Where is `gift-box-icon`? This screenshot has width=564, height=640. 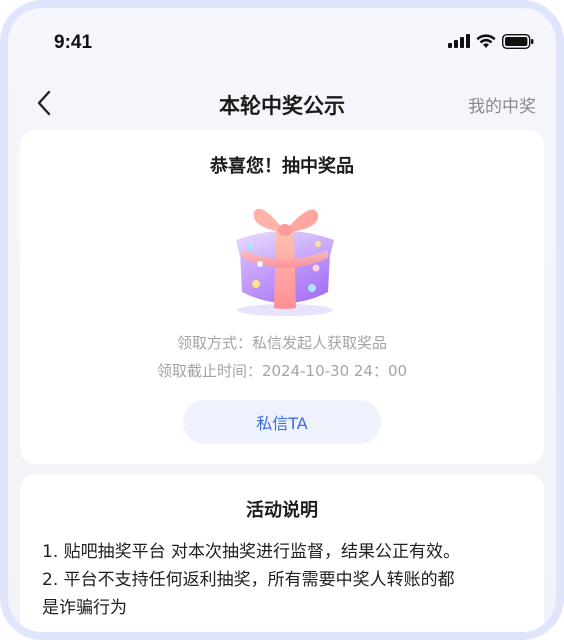
gift-box-icon is located at coordinates (285, 262).